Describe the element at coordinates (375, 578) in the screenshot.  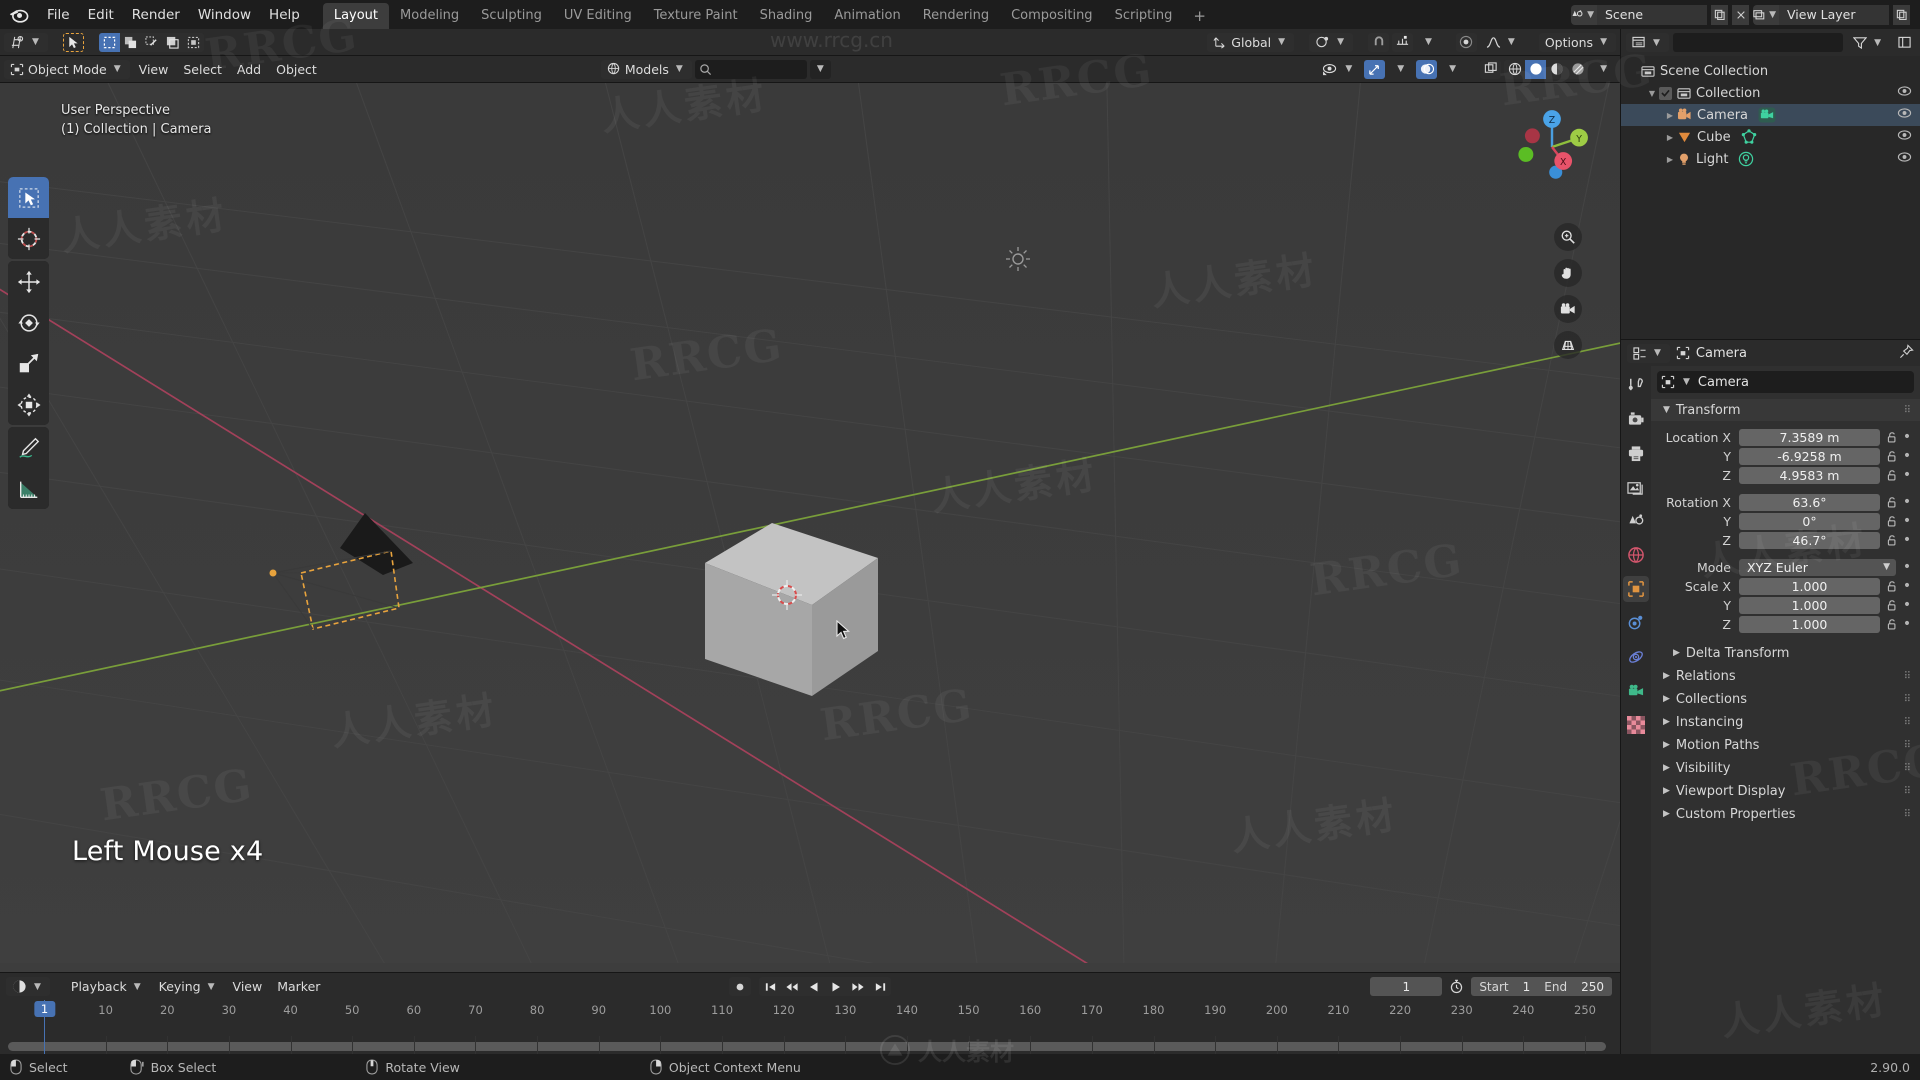
I see `camera-object` at that location.